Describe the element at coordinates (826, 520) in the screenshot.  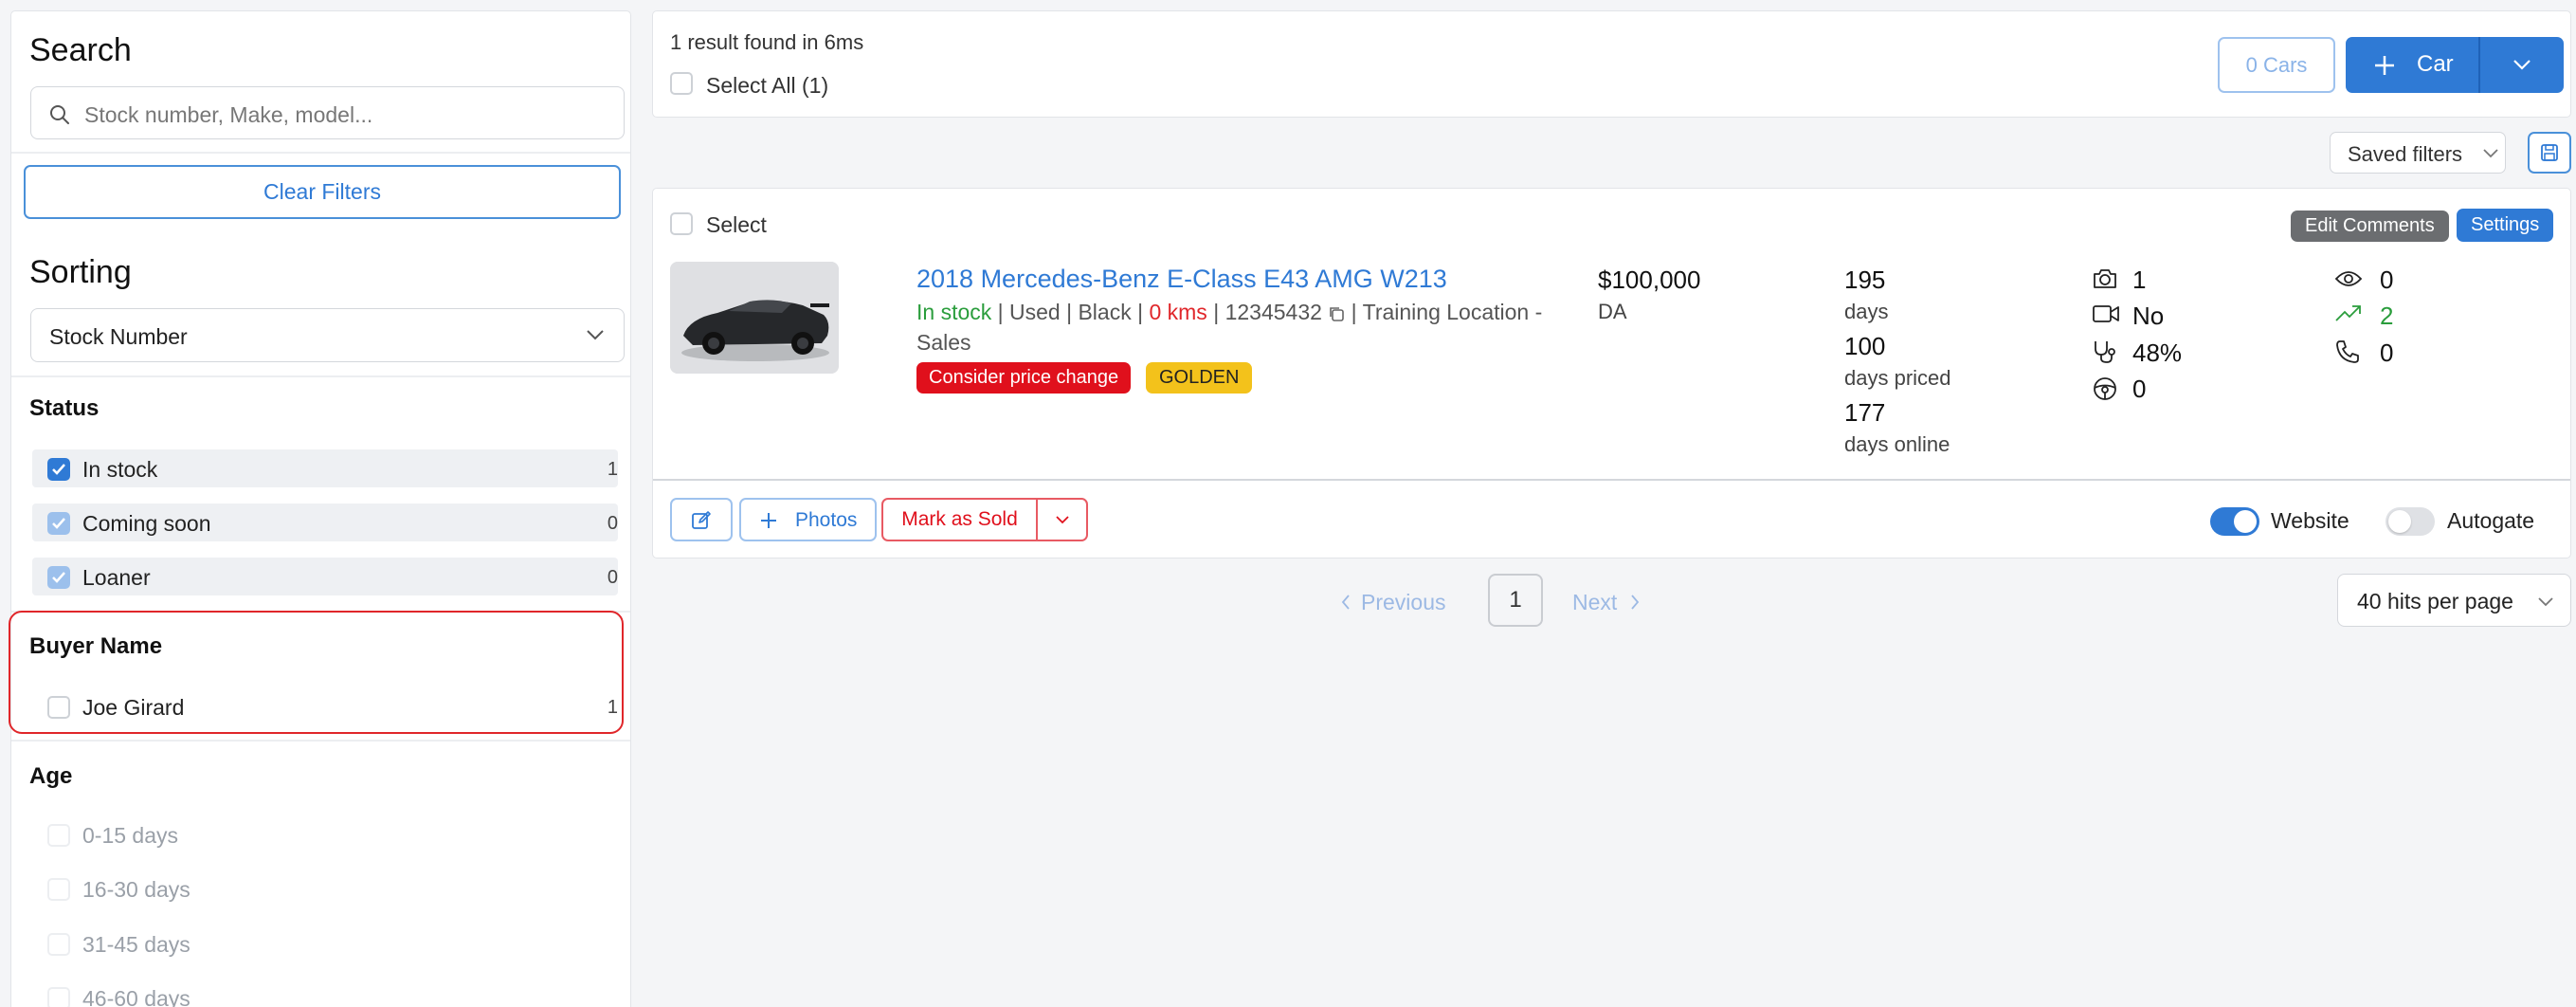
I see `photos-button-label: Photos` at that location.